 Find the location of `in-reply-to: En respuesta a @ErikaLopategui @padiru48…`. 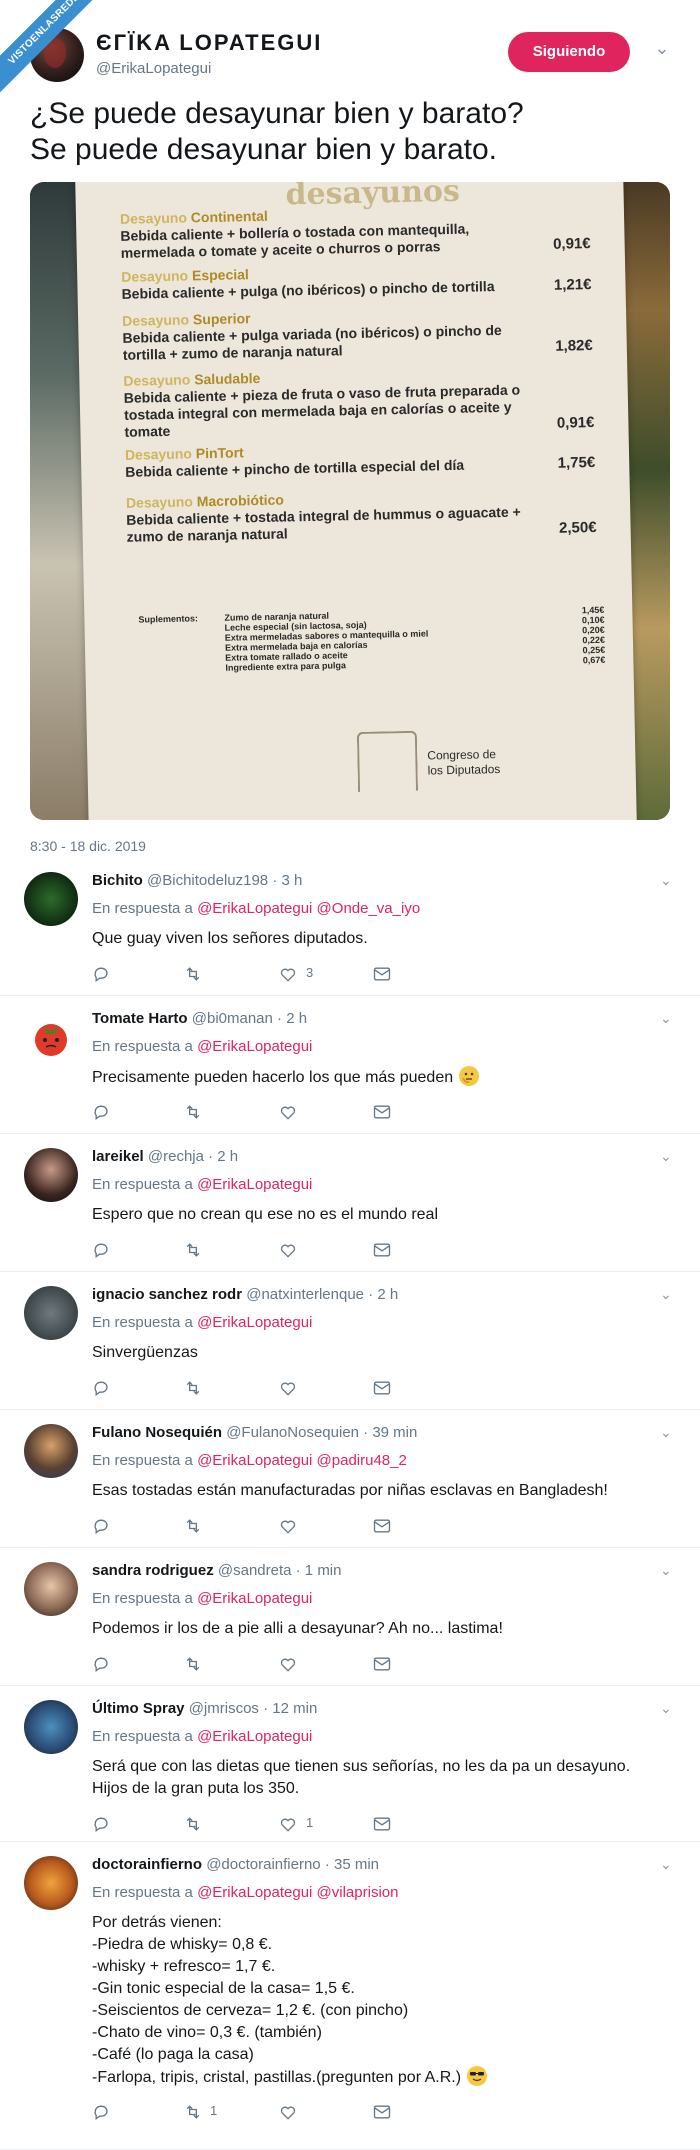

in-reply-to: En respuesta a @ErikaLopategui @padiru48… is located at coordinates (249, 1460).